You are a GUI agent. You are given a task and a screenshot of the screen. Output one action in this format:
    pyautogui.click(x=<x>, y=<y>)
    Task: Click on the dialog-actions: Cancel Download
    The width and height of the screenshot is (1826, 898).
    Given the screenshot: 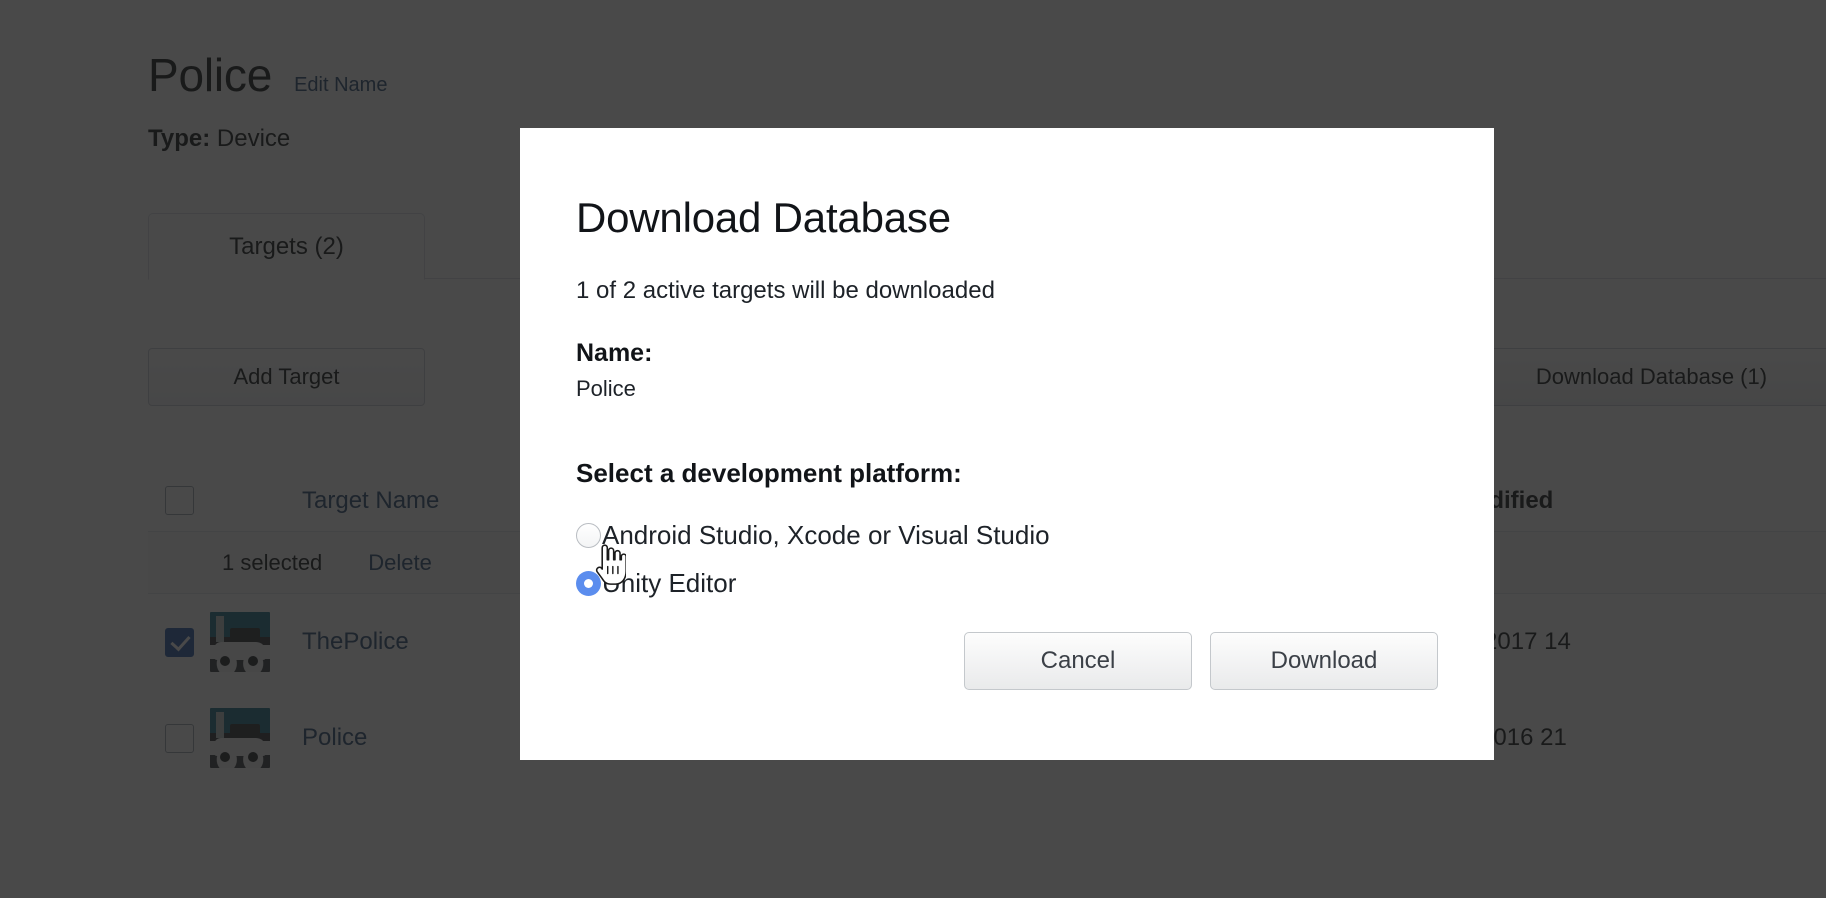 What is the action you would take?
    pyautogui.click(x=1201, y=661)
    